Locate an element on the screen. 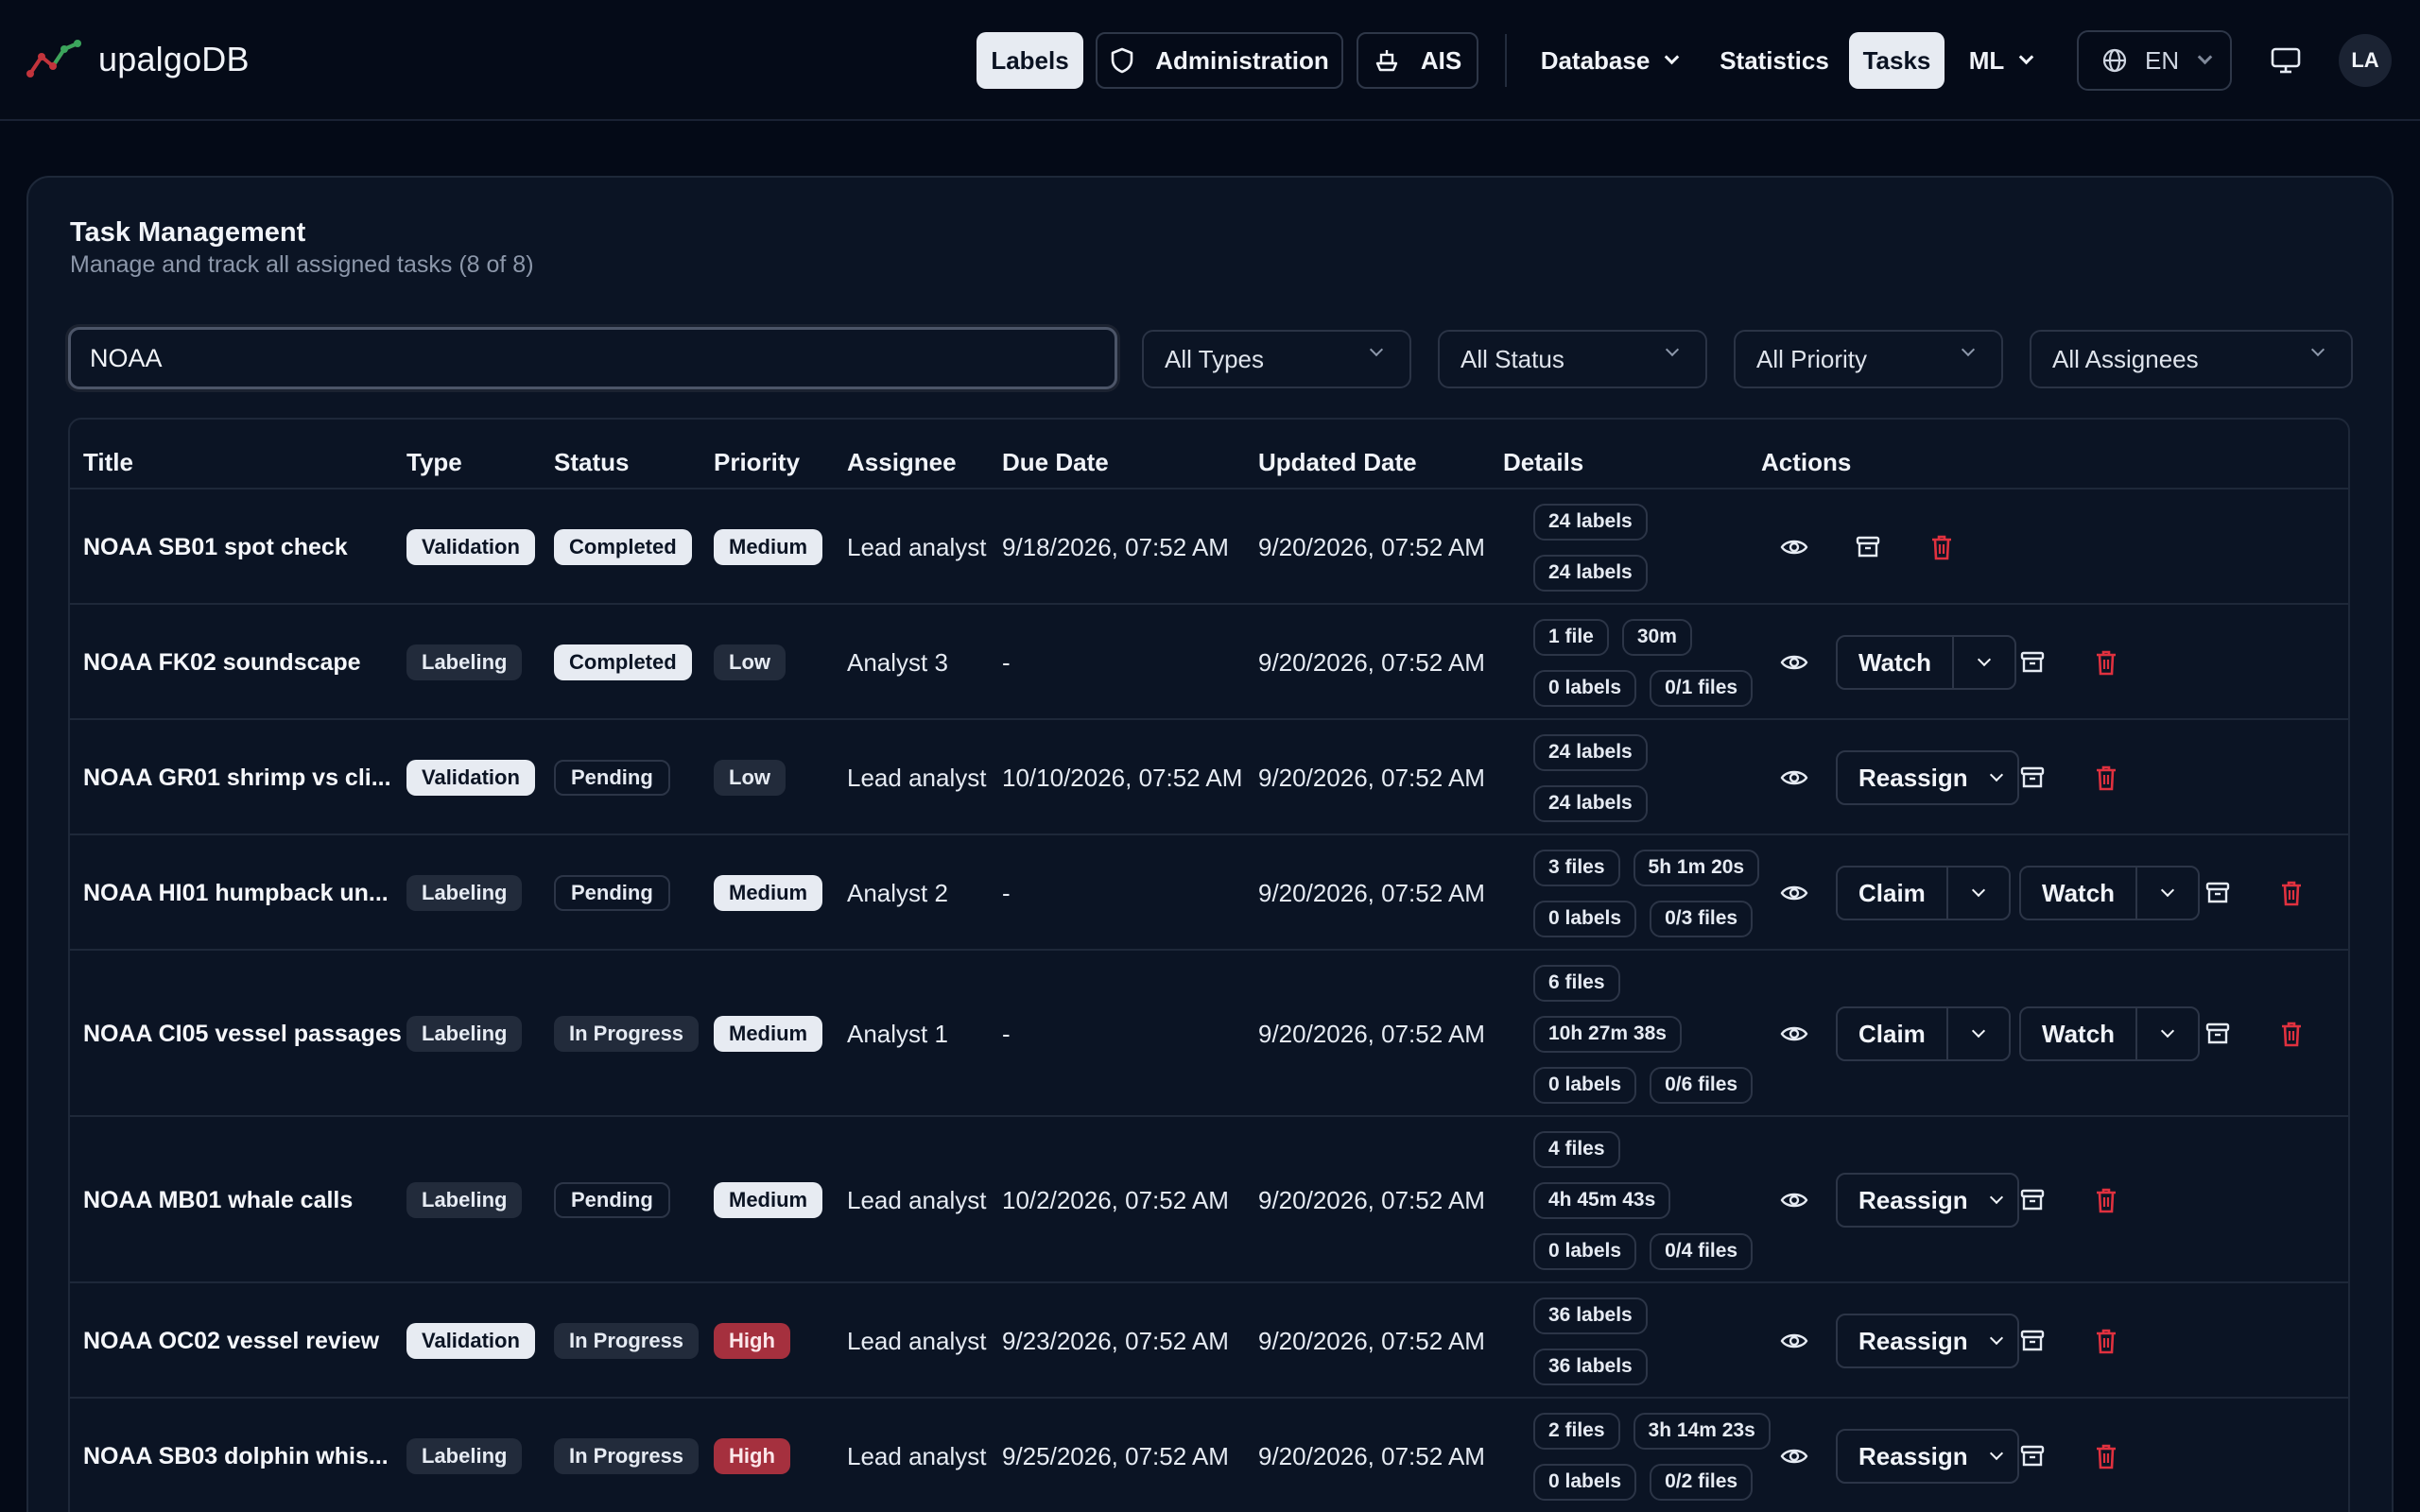  status-badge: Pending is located at coordinates (612, 1200).